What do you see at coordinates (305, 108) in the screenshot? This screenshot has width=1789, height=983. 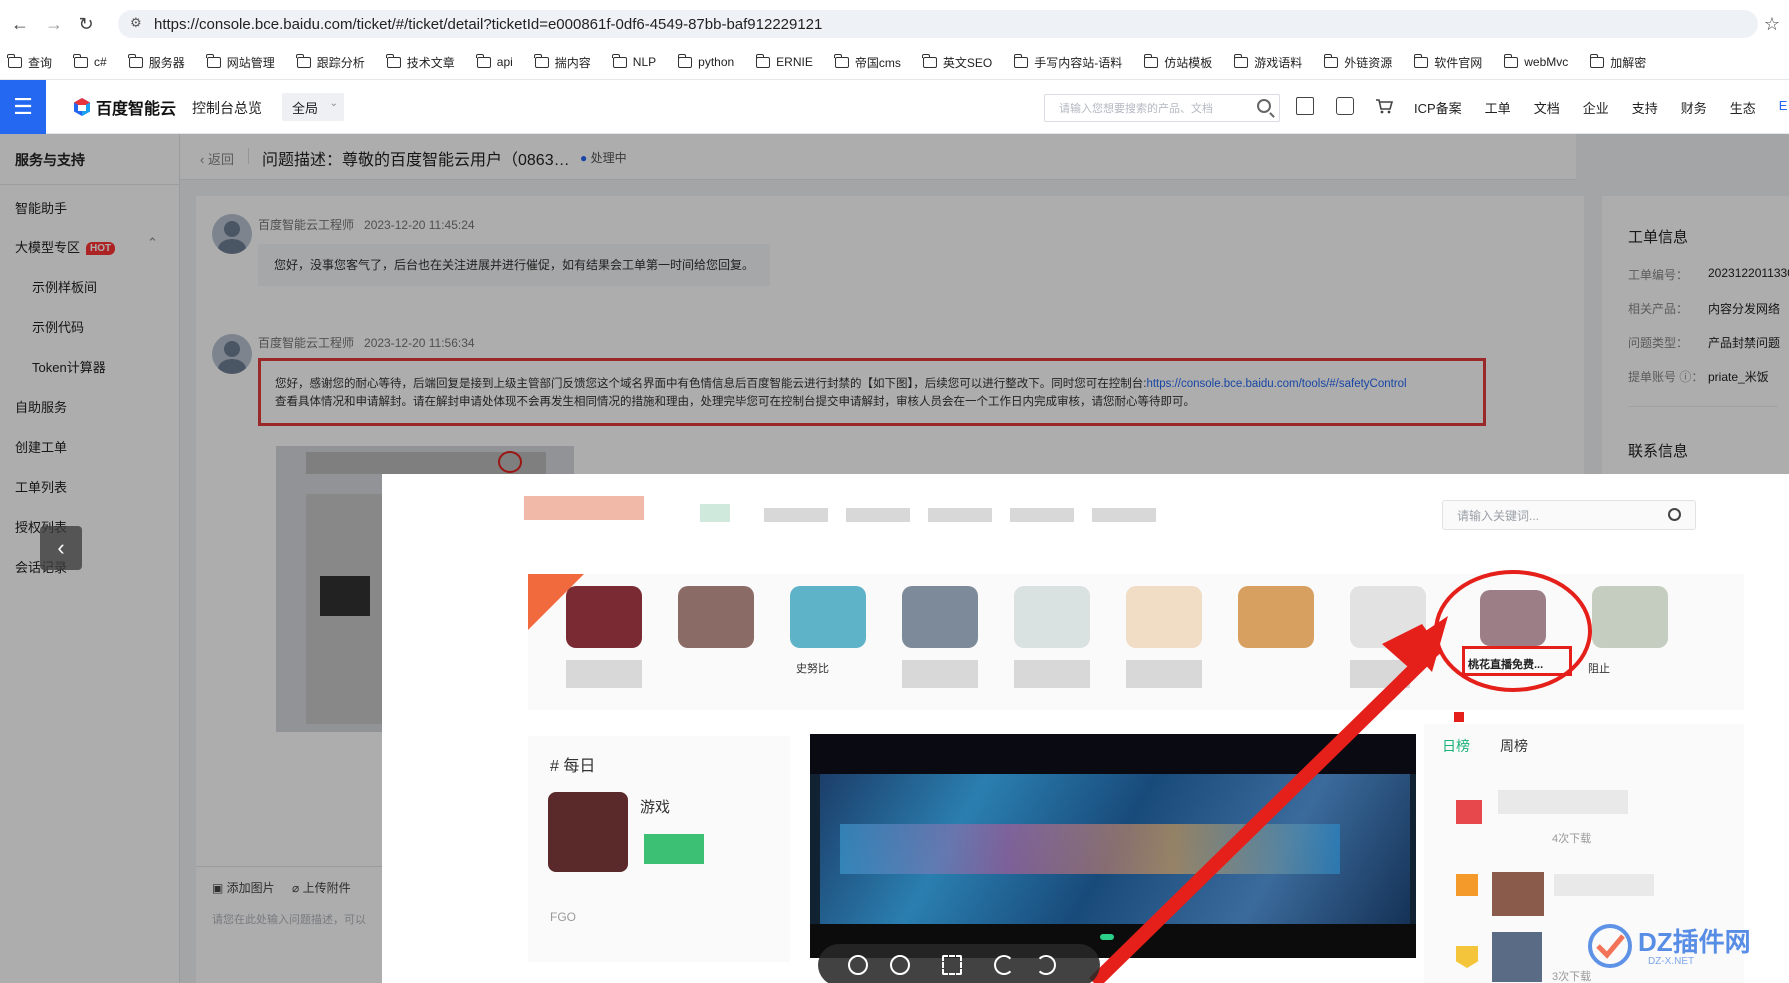 I see `scope-select-value: 全局` at bounding box center [305, 108].